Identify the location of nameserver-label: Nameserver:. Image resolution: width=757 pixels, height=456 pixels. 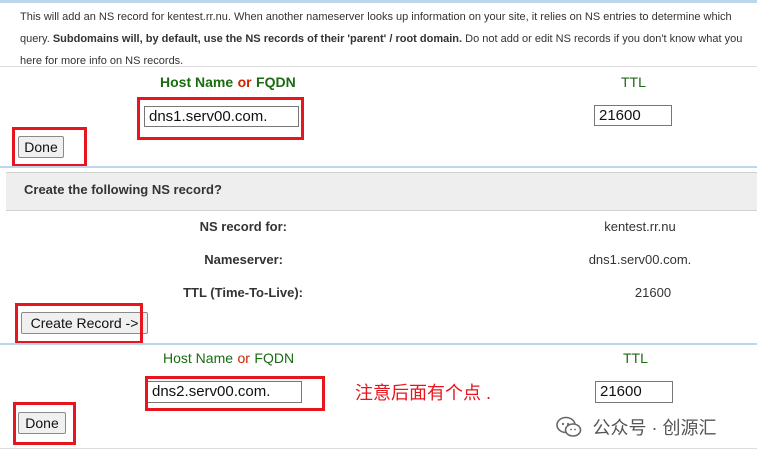
(243, 259).